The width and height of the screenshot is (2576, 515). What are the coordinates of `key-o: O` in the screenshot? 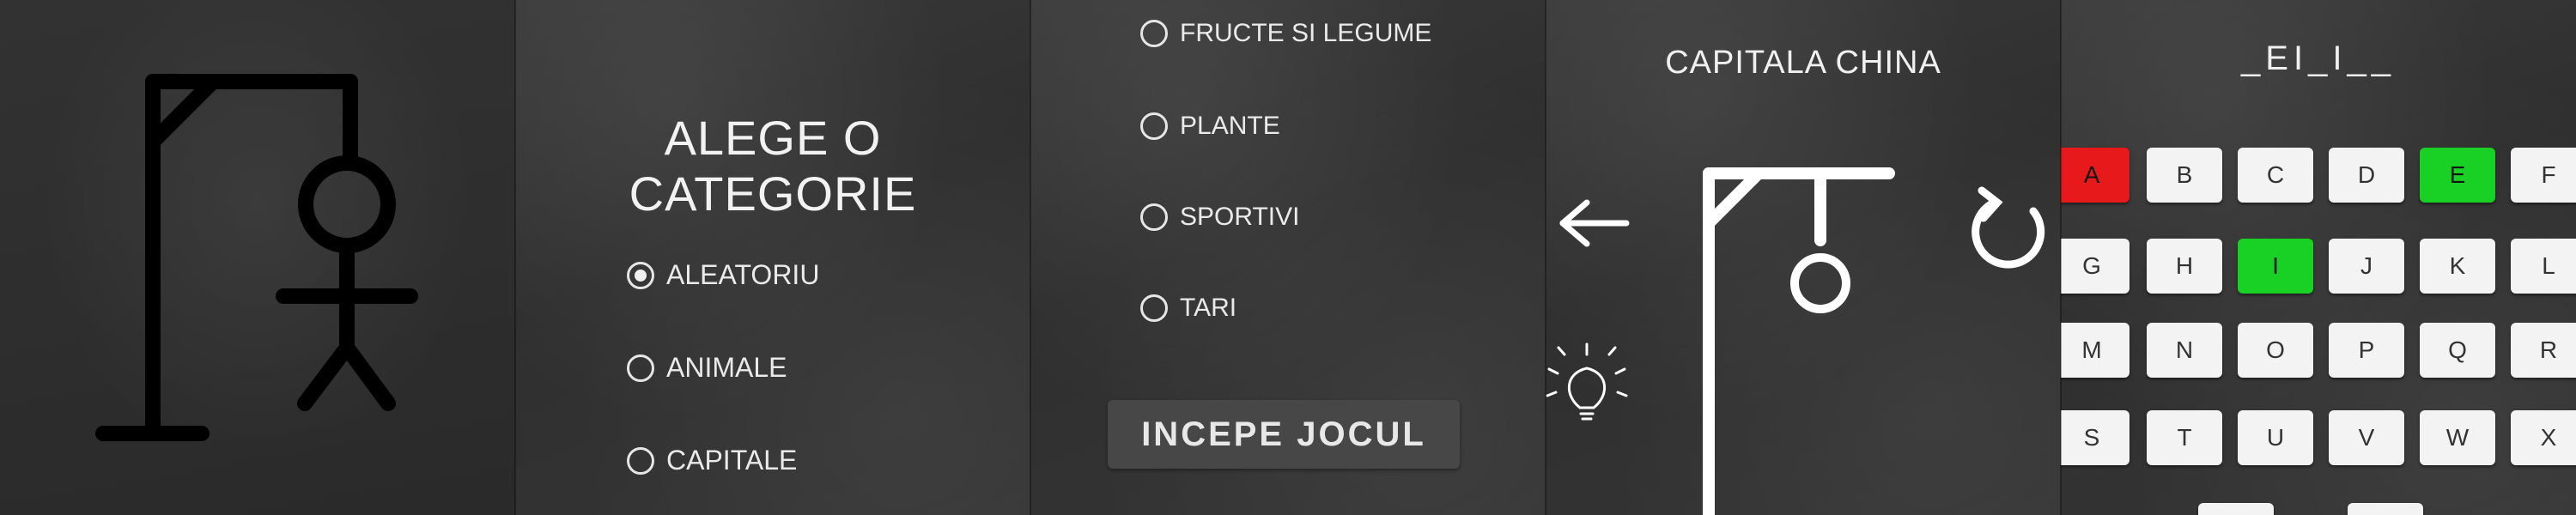 It's located at (2275, 350).